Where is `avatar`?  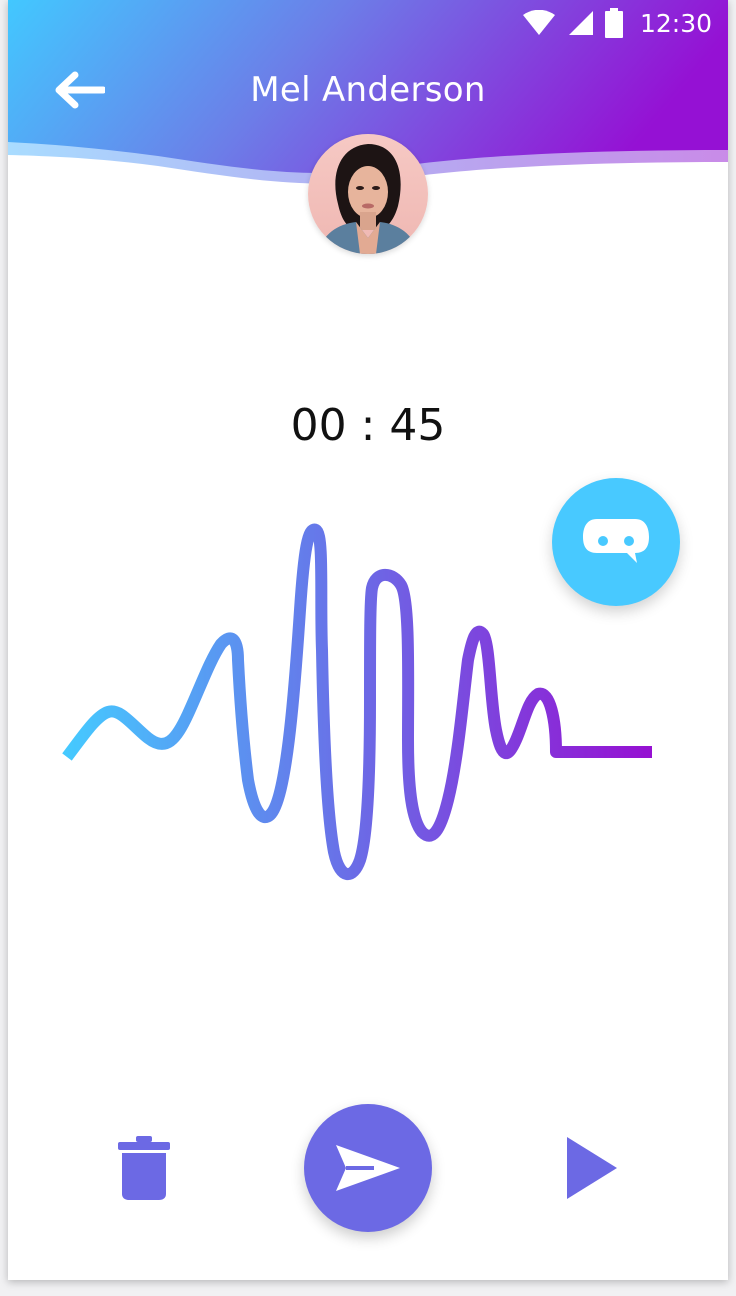 avatar is located at coordinates (368, 194).